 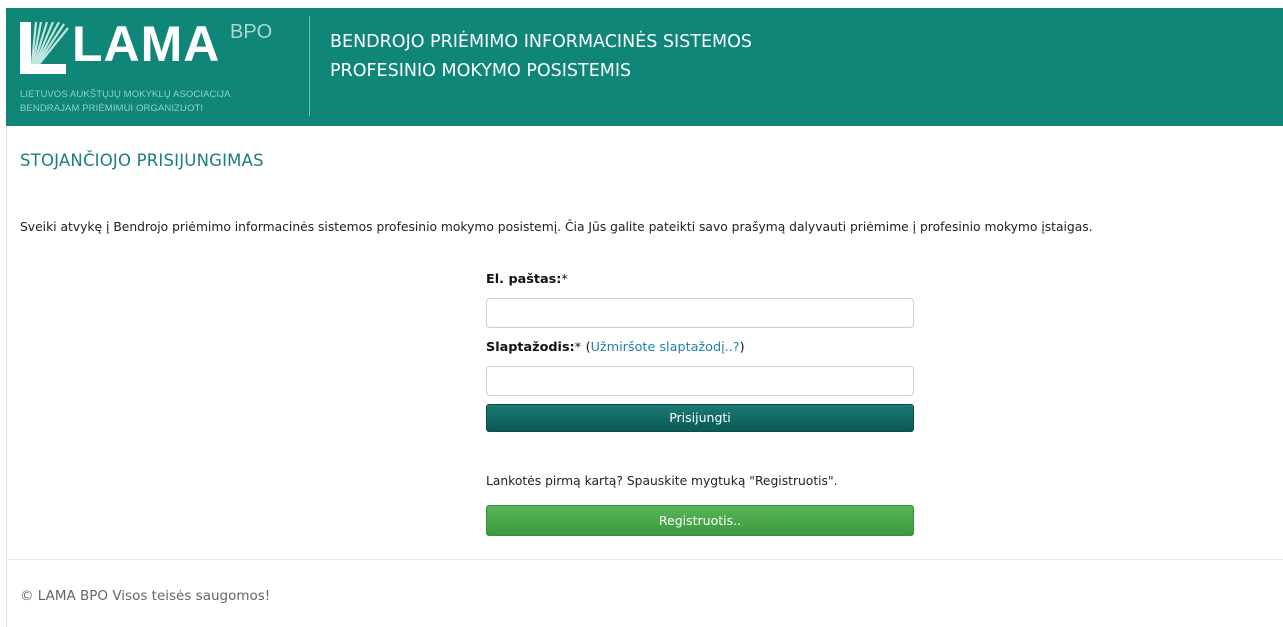 I want to click on header-divider, so click(x=309, y=66).